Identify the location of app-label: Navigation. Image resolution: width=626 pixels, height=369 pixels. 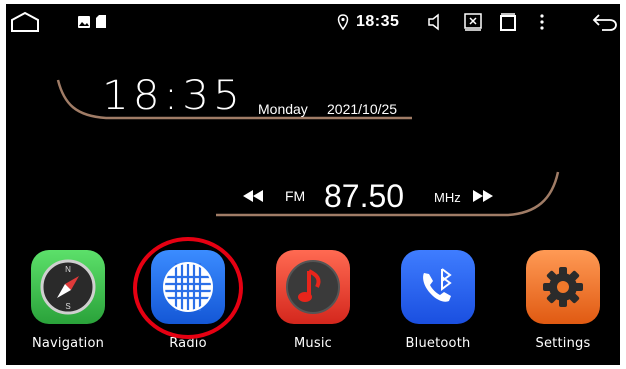
(68, 343).